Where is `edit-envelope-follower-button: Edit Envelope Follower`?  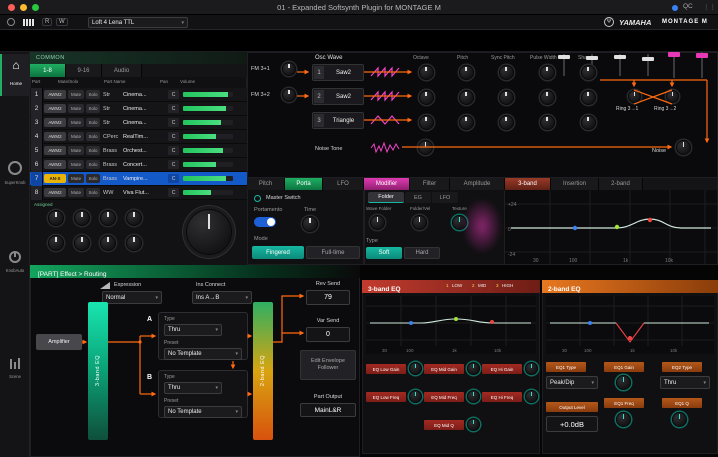 edit-envelope-follower-button: Edit Envelope Follower is located at coordinates (328, 365).